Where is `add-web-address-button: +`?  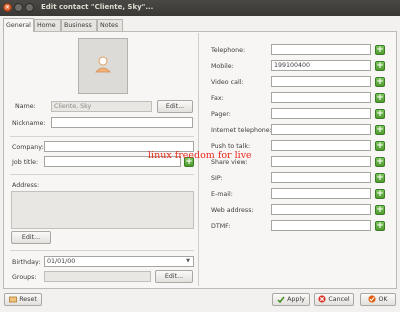 add-web-address-button: + is located at coordinates (380, 210).